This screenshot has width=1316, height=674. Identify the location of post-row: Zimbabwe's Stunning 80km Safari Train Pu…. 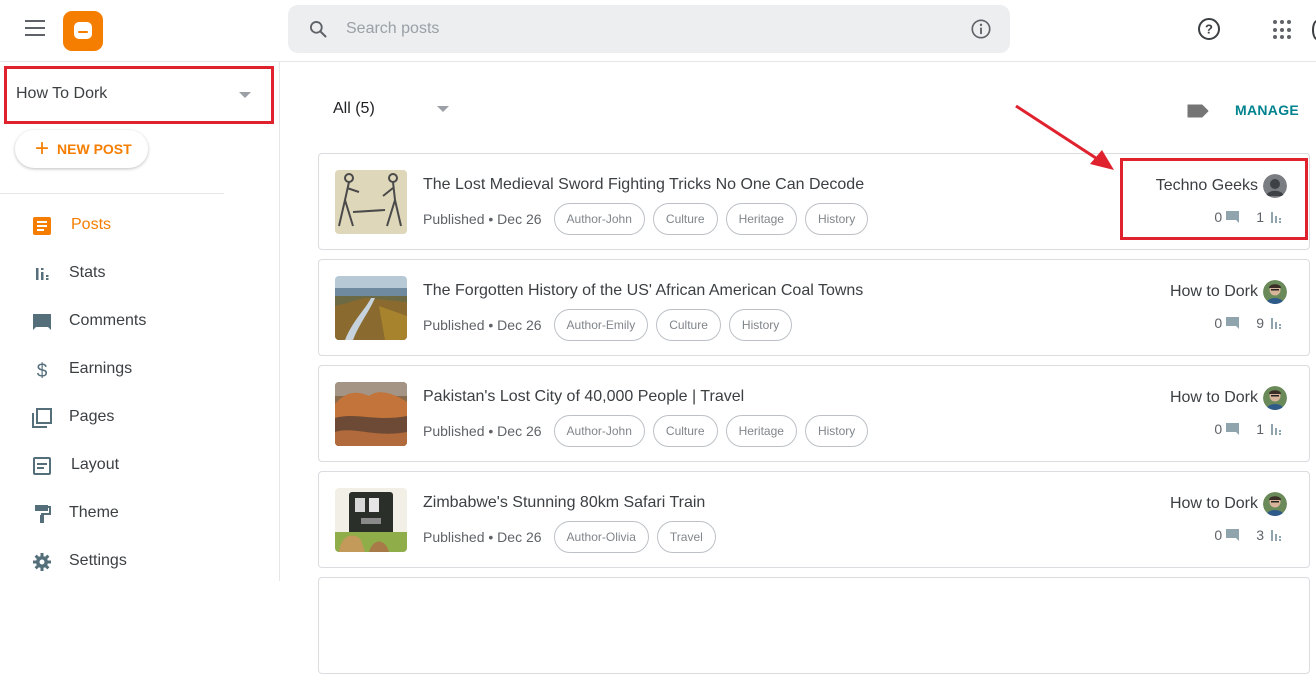
(814, 519).